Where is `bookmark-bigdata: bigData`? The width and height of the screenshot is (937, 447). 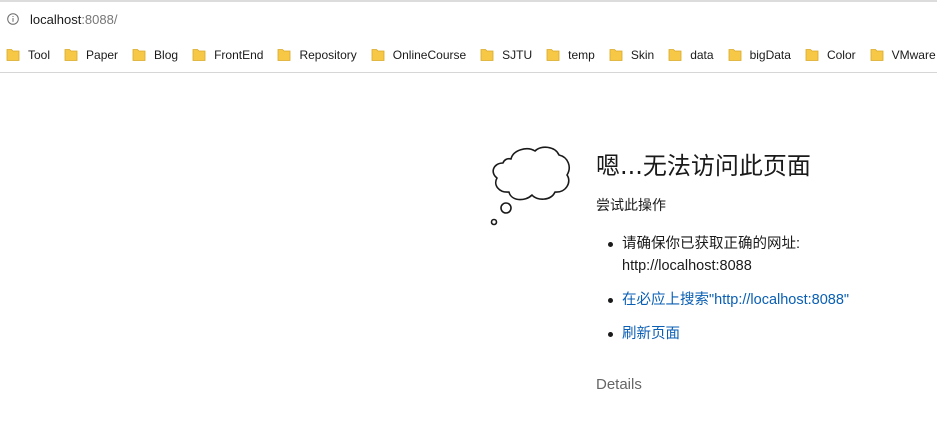
bookmark-bigdata: bigData is located at coordinates (759, 55).